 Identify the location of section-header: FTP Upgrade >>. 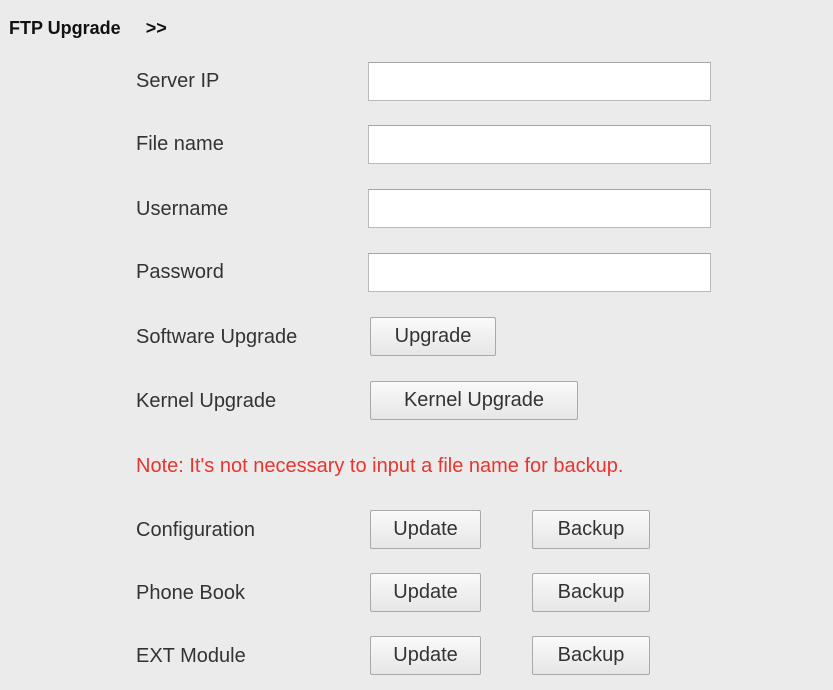
(88, 28).